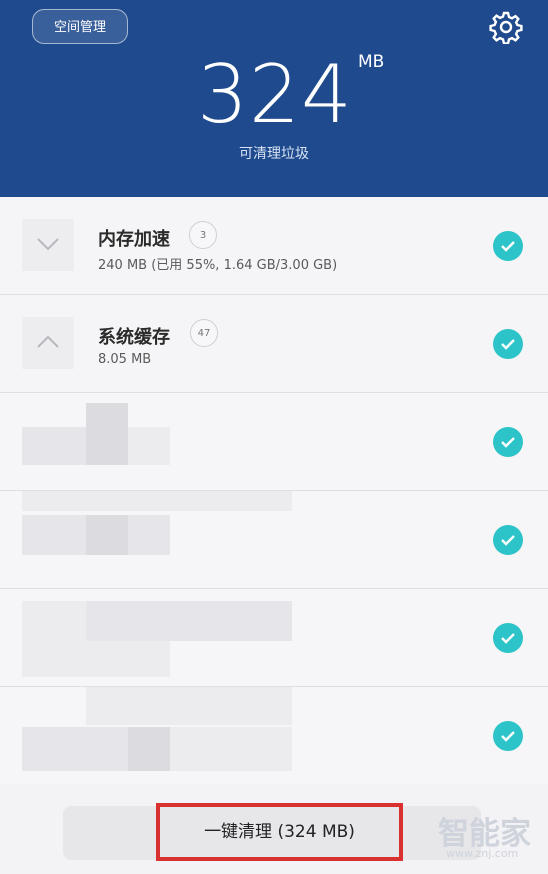  Describe the element at coordinates (371, 62) in the screenshot. I see `junk-size-unit: MB` at that location.